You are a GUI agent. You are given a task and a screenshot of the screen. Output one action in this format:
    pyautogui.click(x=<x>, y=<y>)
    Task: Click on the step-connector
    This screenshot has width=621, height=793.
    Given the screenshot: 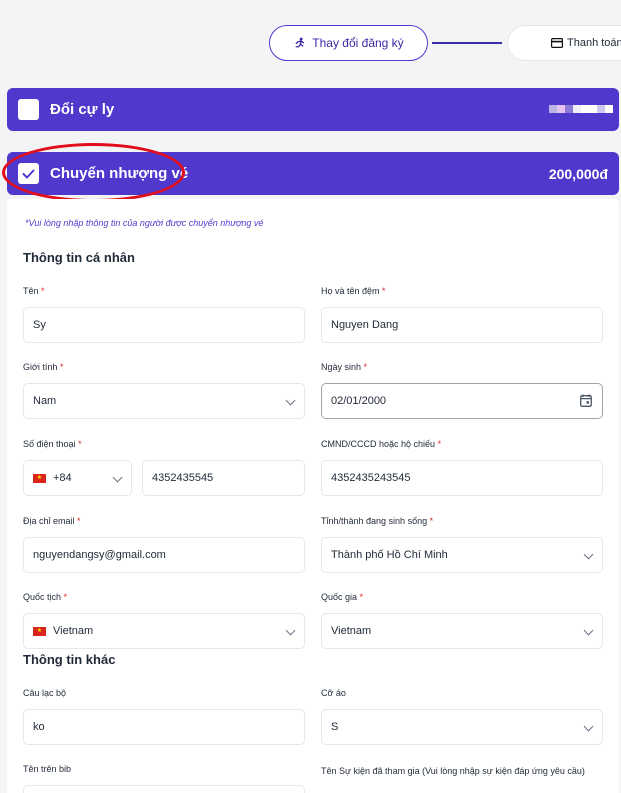 What is the action you would take?
    pyautogui.click(x=467, y=43)
    